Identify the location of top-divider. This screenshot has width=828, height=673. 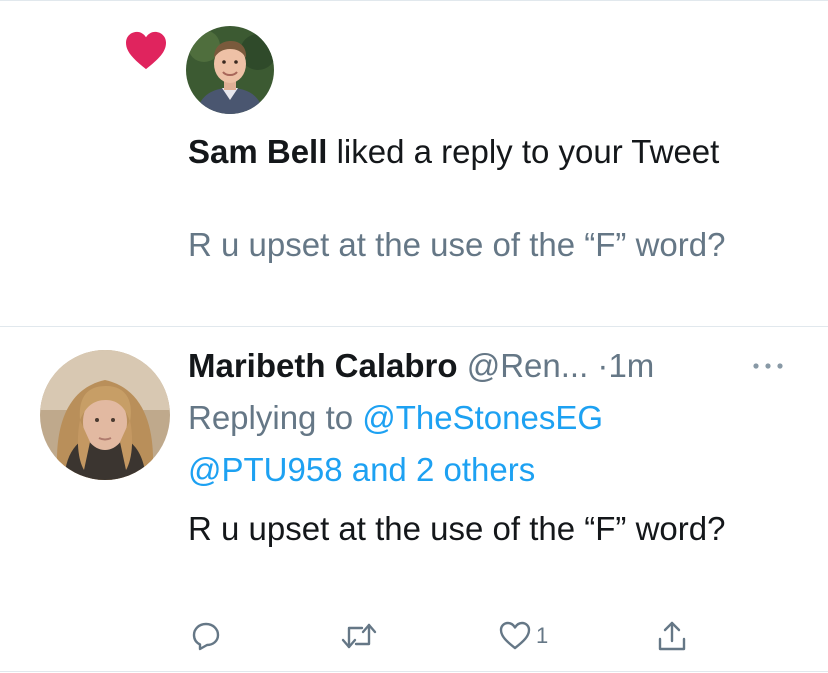
(414, 0).